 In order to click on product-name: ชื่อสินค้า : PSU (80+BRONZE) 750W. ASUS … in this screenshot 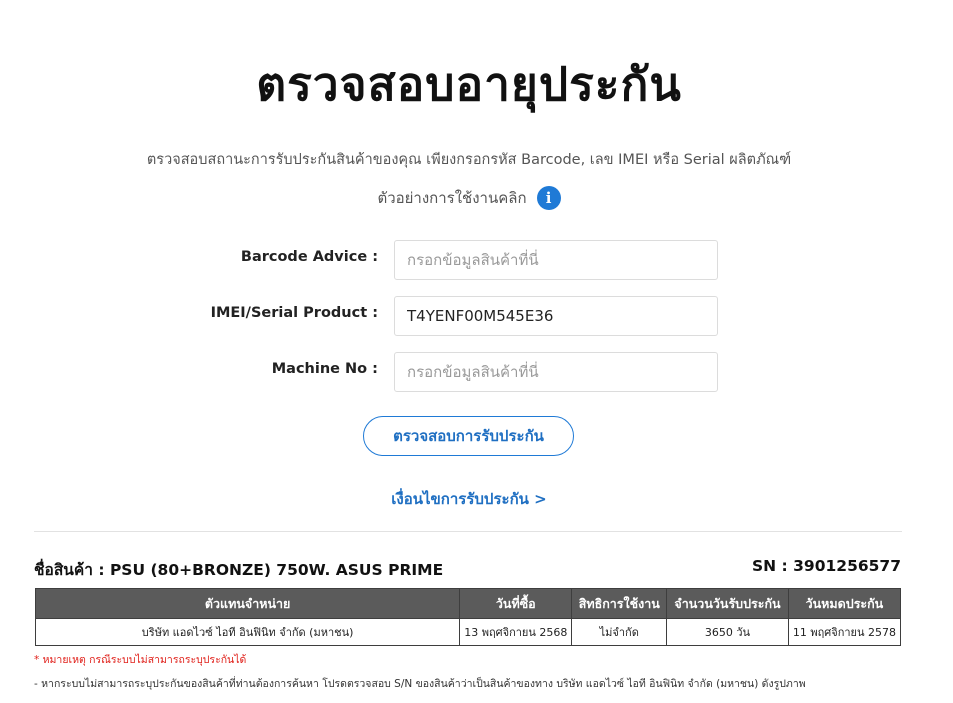, I will do `click(239, 570)`.